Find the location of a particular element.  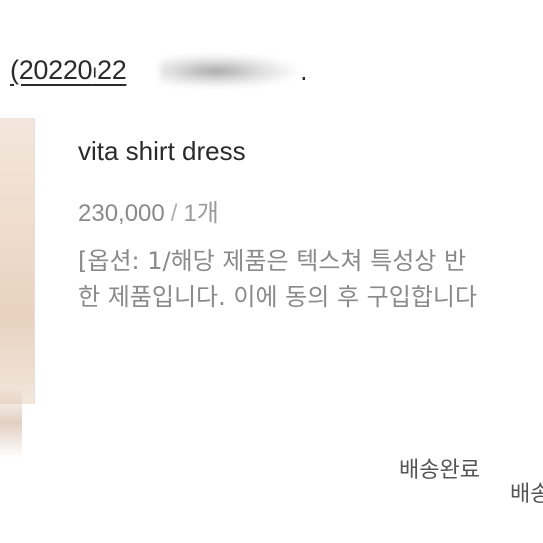

delivery-status-secondary: 배송 is located at coordinates (526, 494).